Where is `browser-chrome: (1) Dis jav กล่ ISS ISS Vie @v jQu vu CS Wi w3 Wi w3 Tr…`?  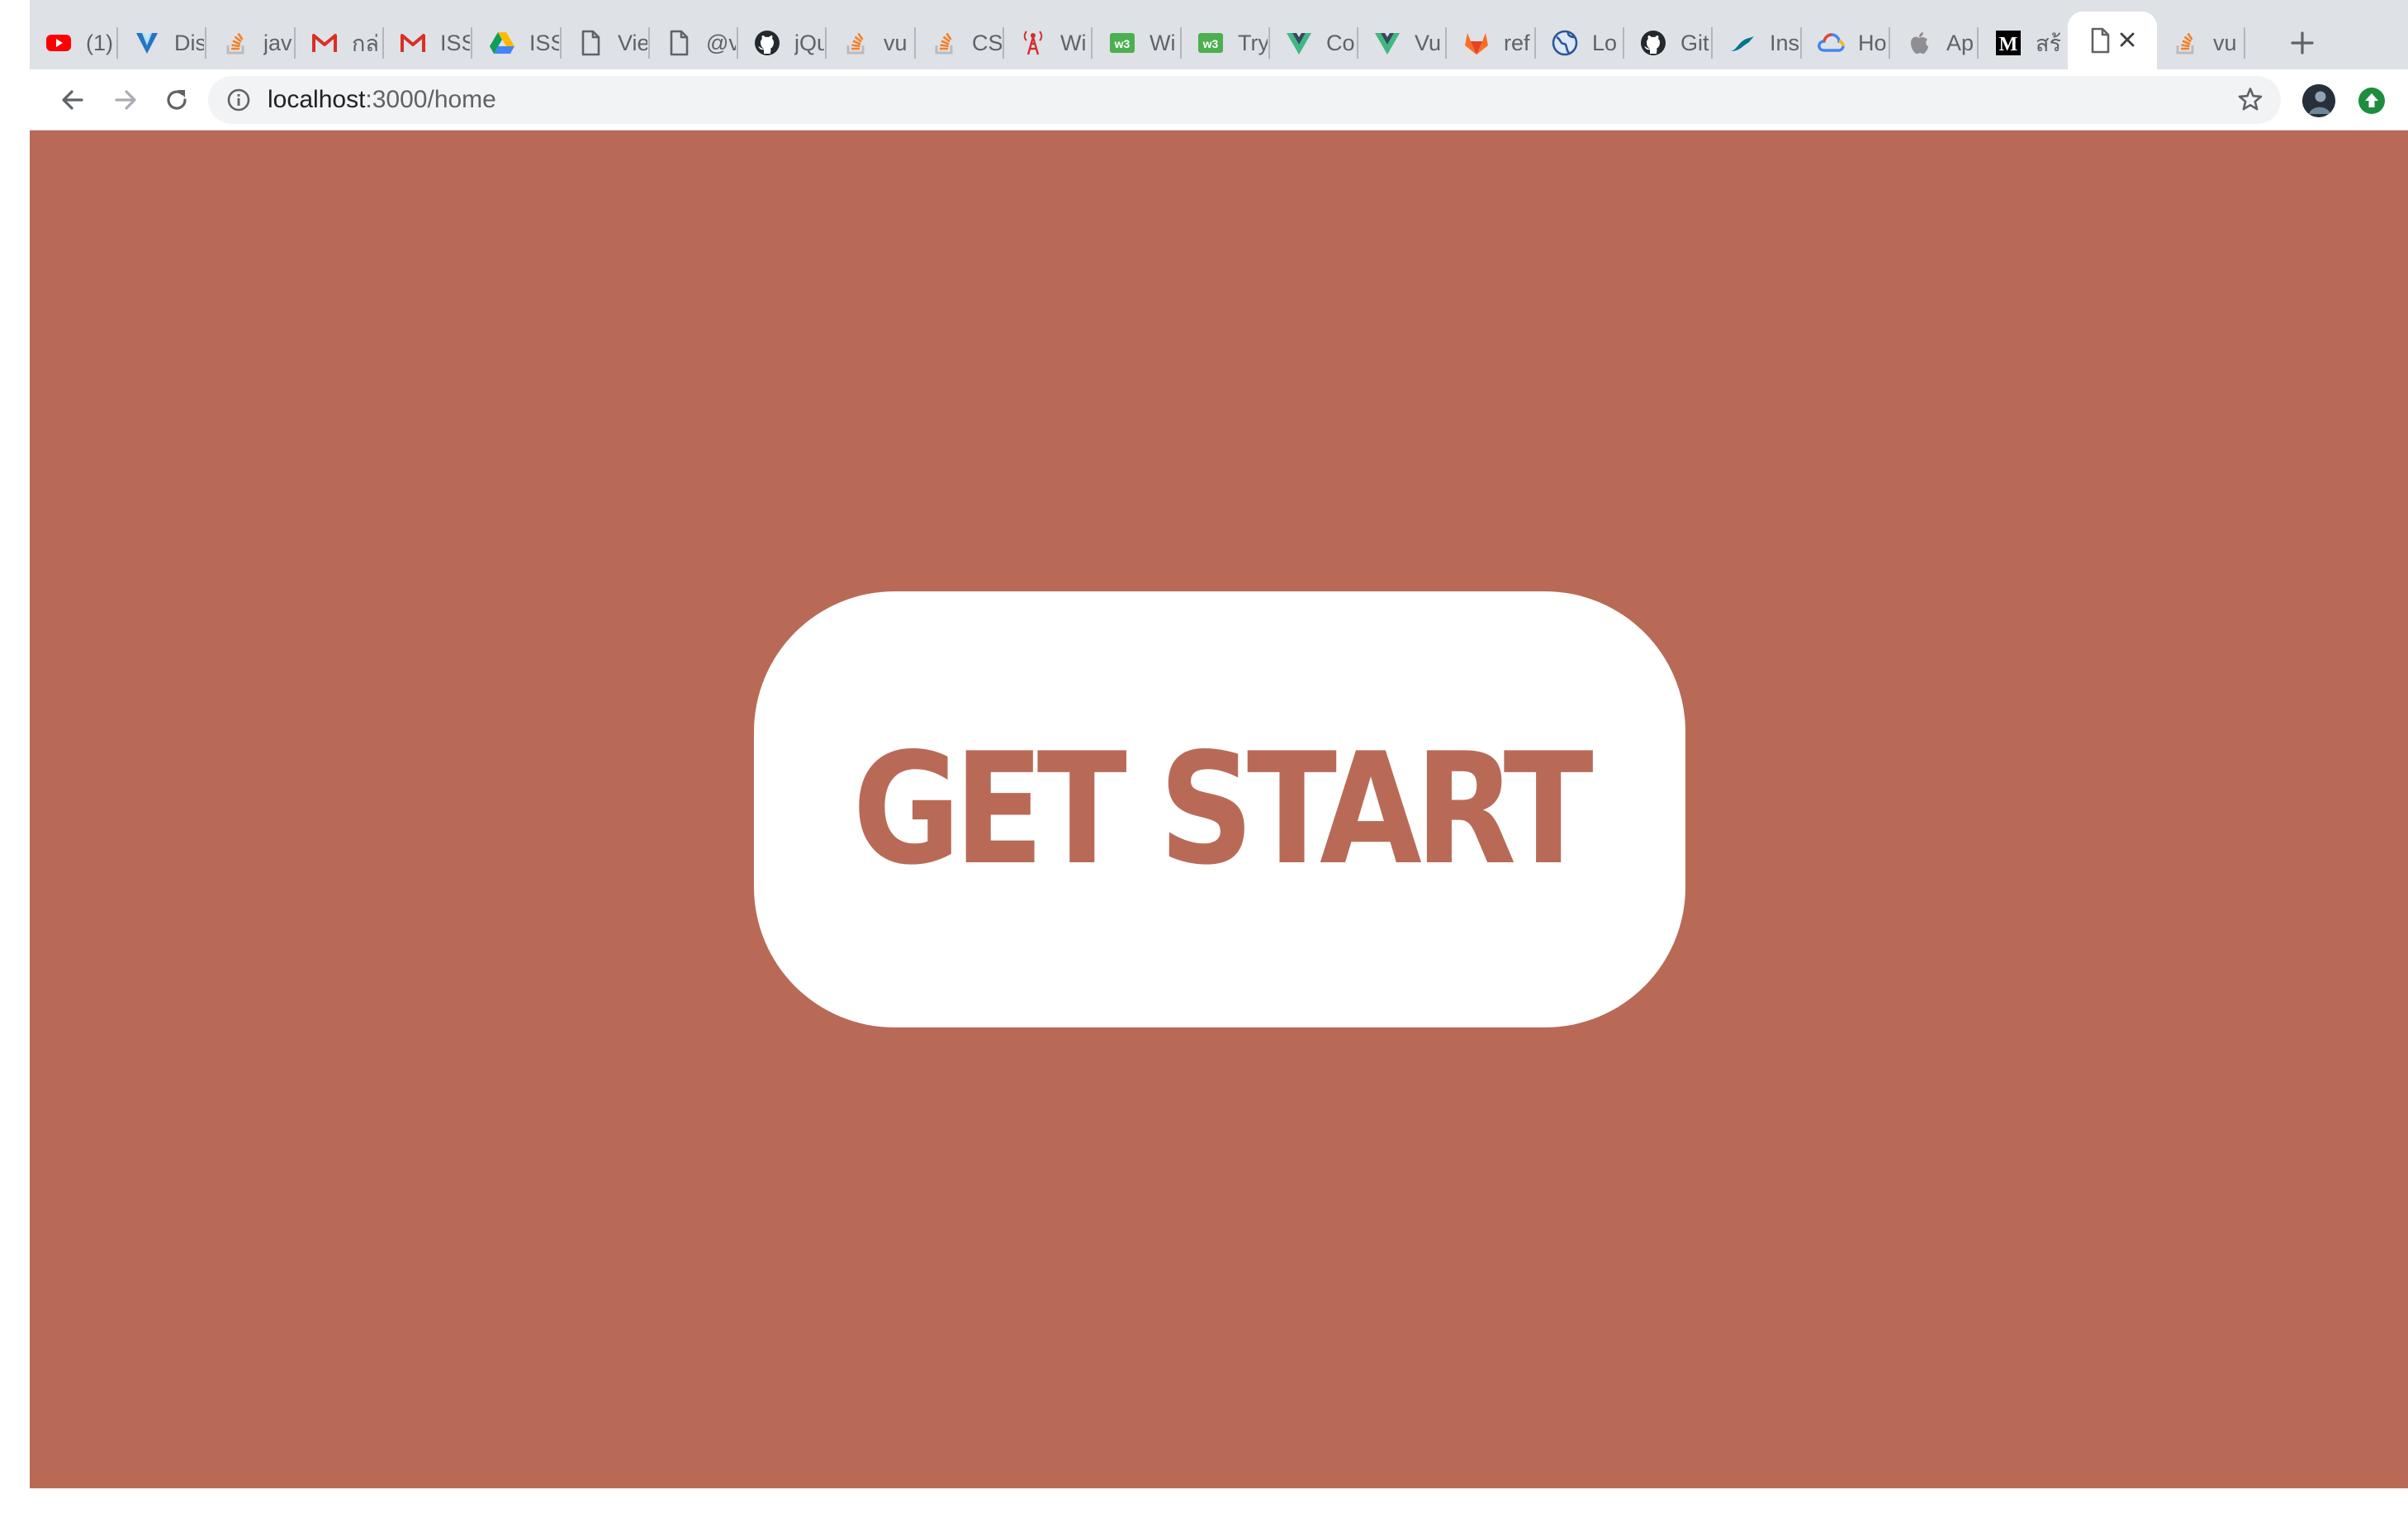 browser-chrome: (1) Dis jav กล่ ISS ISS Vie @v jQu vu CS Wi w3 Wi w3 Tr… is located at coordinates (1219, 65).